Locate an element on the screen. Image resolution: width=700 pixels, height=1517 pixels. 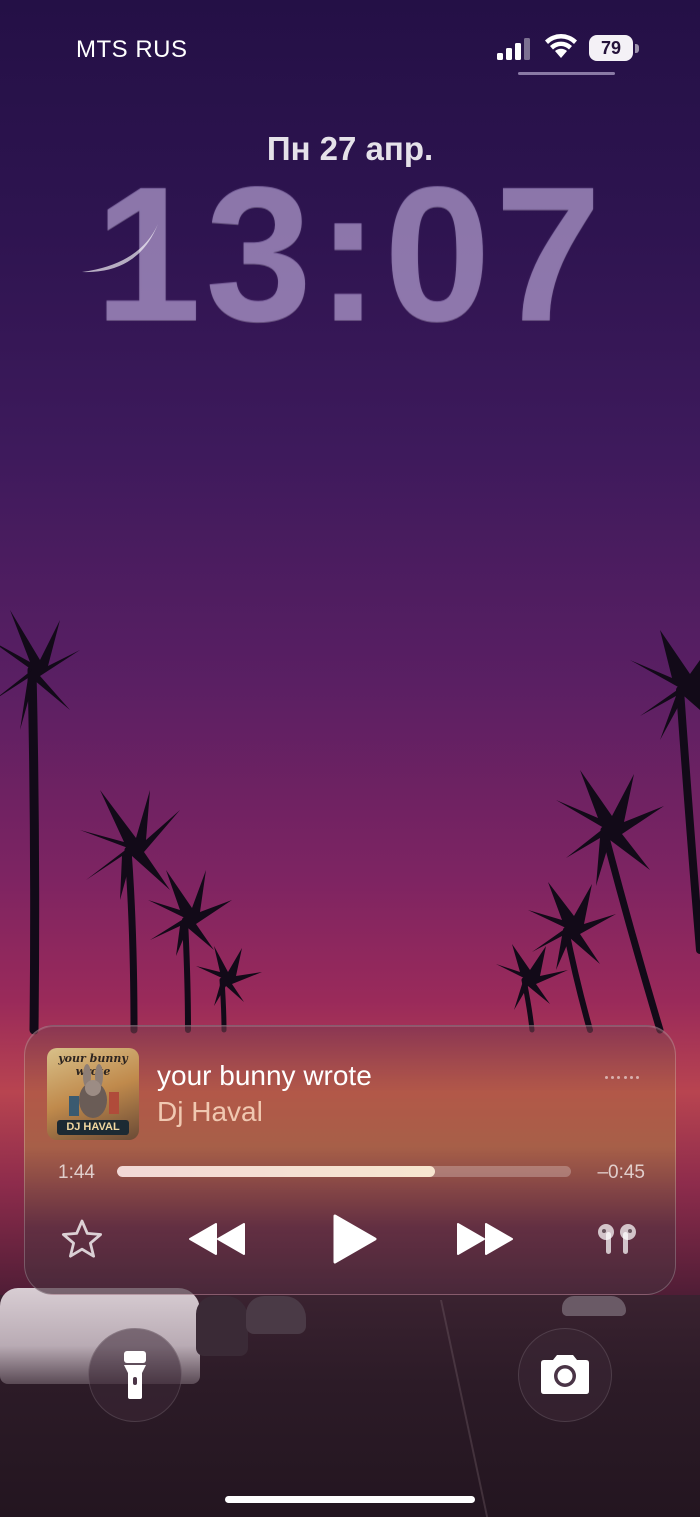
rewind-button is located at coordinates (216, 1239).